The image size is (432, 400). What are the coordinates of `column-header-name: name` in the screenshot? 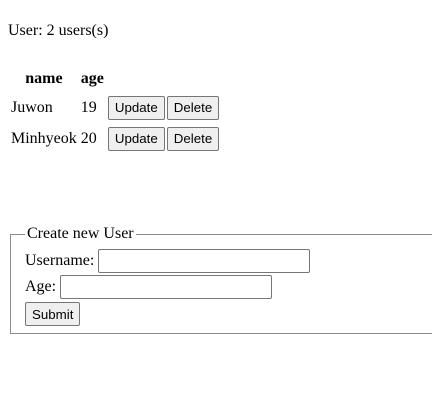 It's located at (44, 78).